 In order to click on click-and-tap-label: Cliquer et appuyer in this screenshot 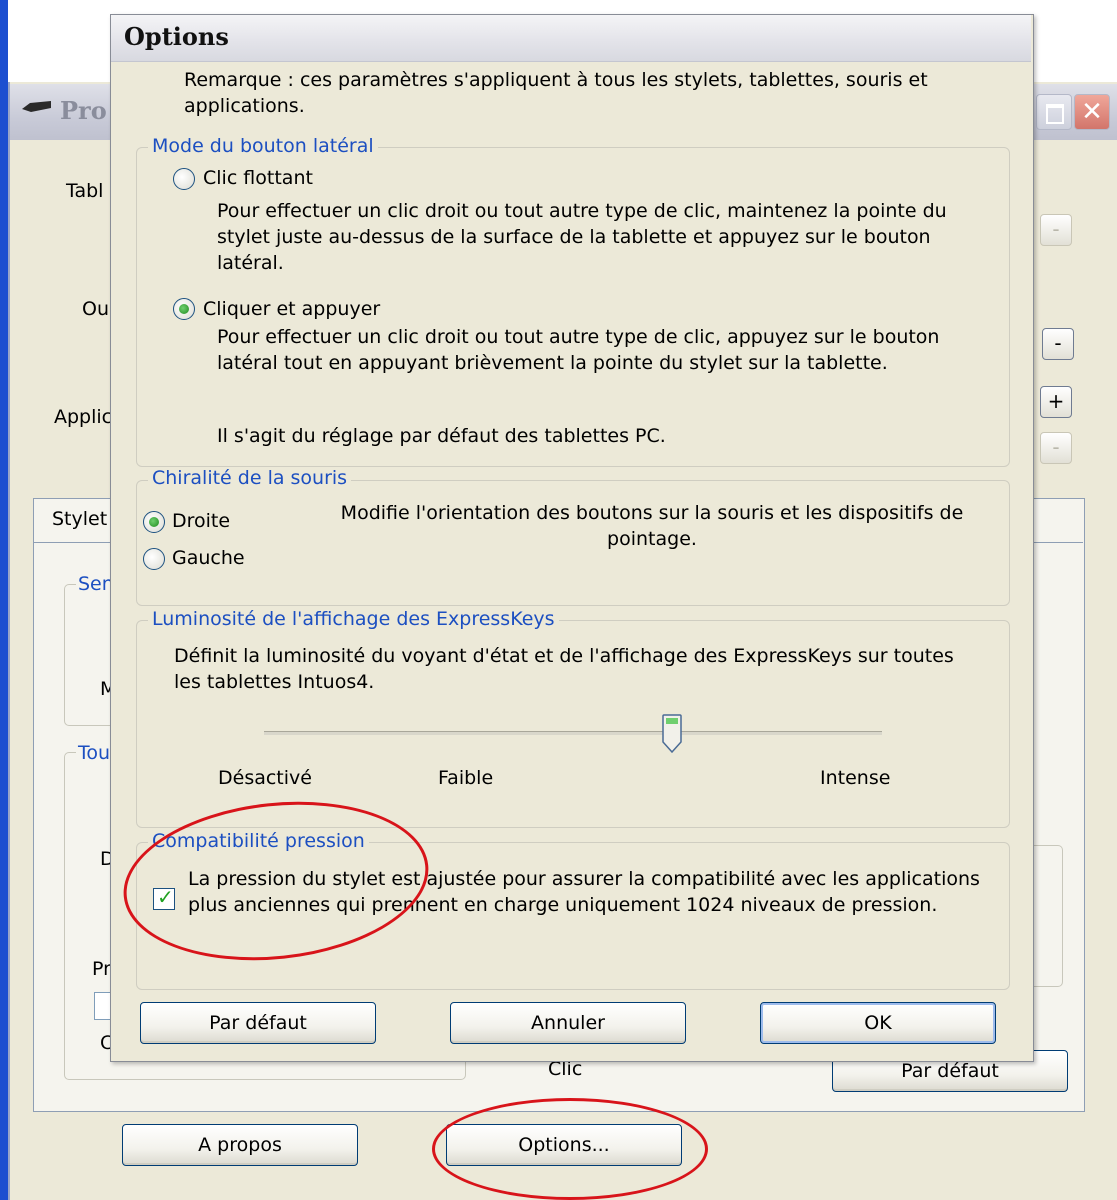, I will do `click(291, 309)`.